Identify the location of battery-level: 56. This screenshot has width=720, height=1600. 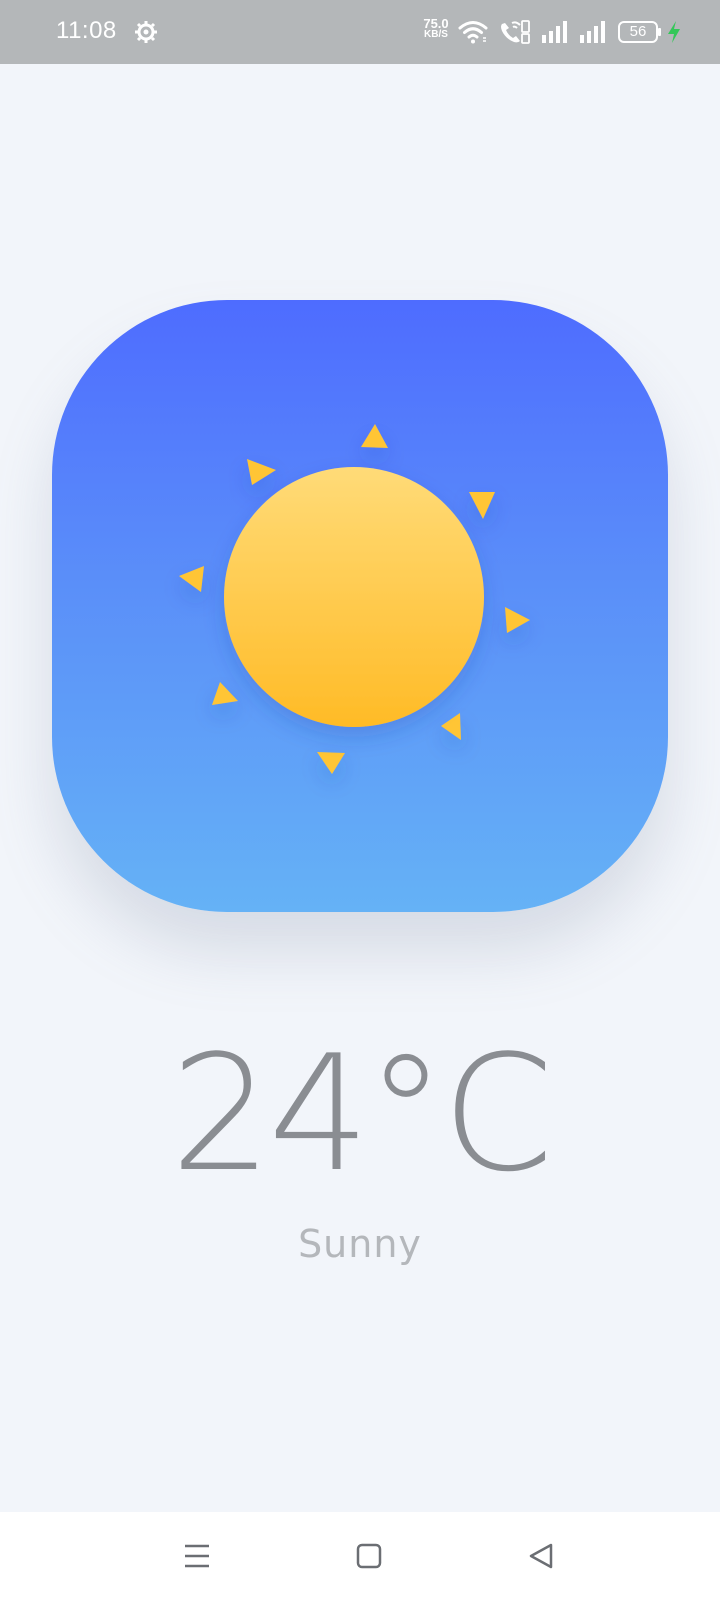
(638, 31).